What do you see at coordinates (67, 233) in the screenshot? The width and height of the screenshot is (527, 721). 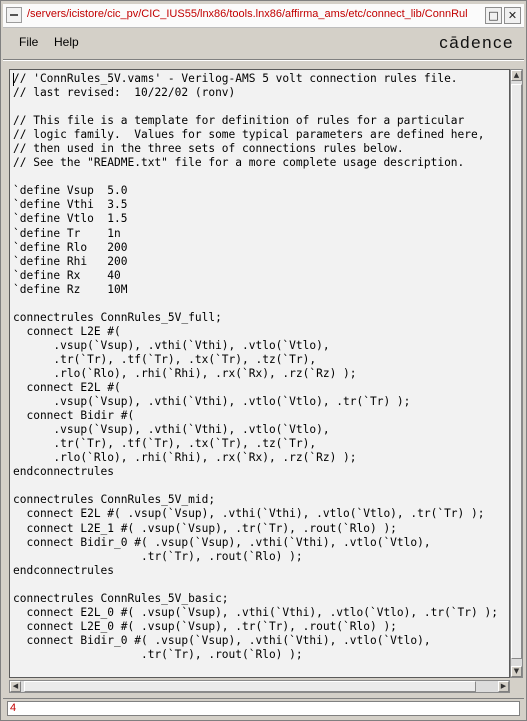 I see `code-line: `define Tr 1n` at bounding box center [67, 233].